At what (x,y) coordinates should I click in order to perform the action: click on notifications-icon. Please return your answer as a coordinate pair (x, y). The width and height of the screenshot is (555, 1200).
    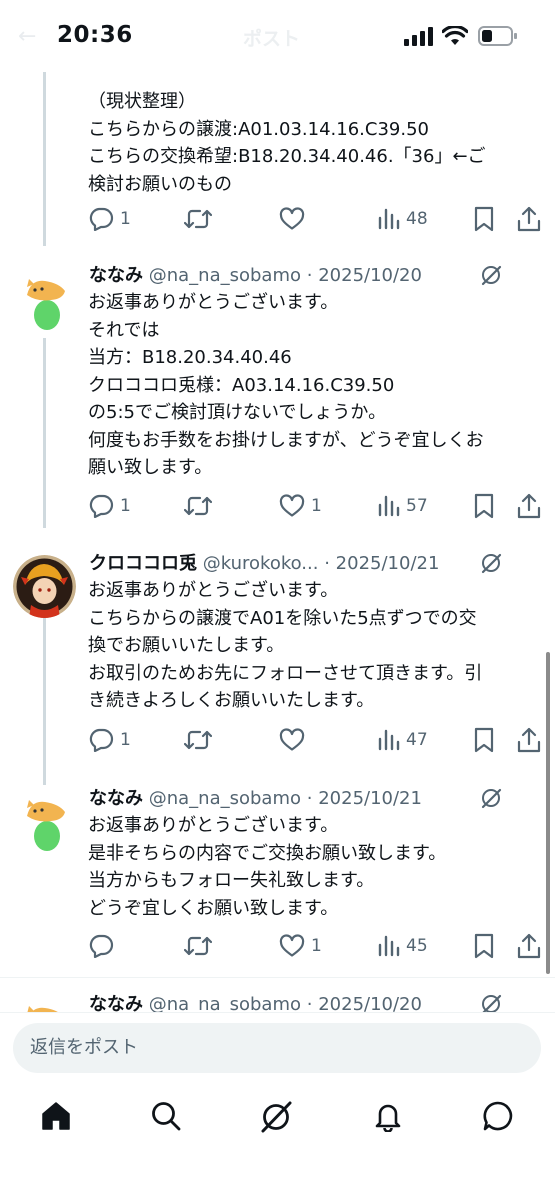
    Looking at the image, I should click on (388, 1116).